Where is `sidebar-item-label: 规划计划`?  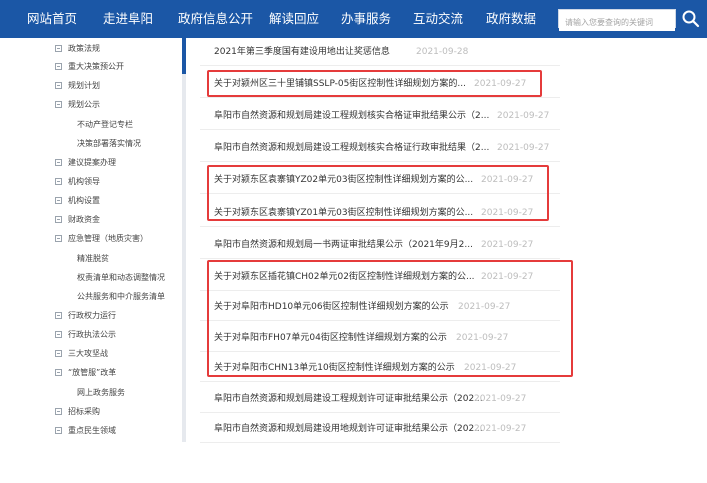 sidebar-item-label: 规划计划 is located at coordinates (84, 85).